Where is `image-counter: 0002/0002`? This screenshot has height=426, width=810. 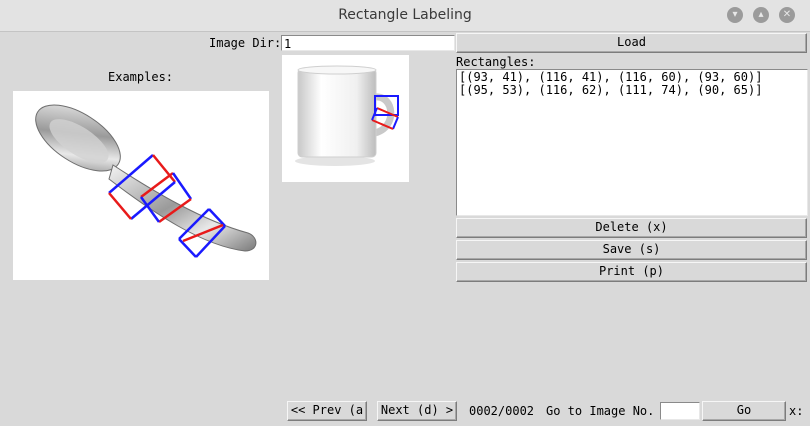
image-counter: 0002/0002 is located at coordinates (502, 411).